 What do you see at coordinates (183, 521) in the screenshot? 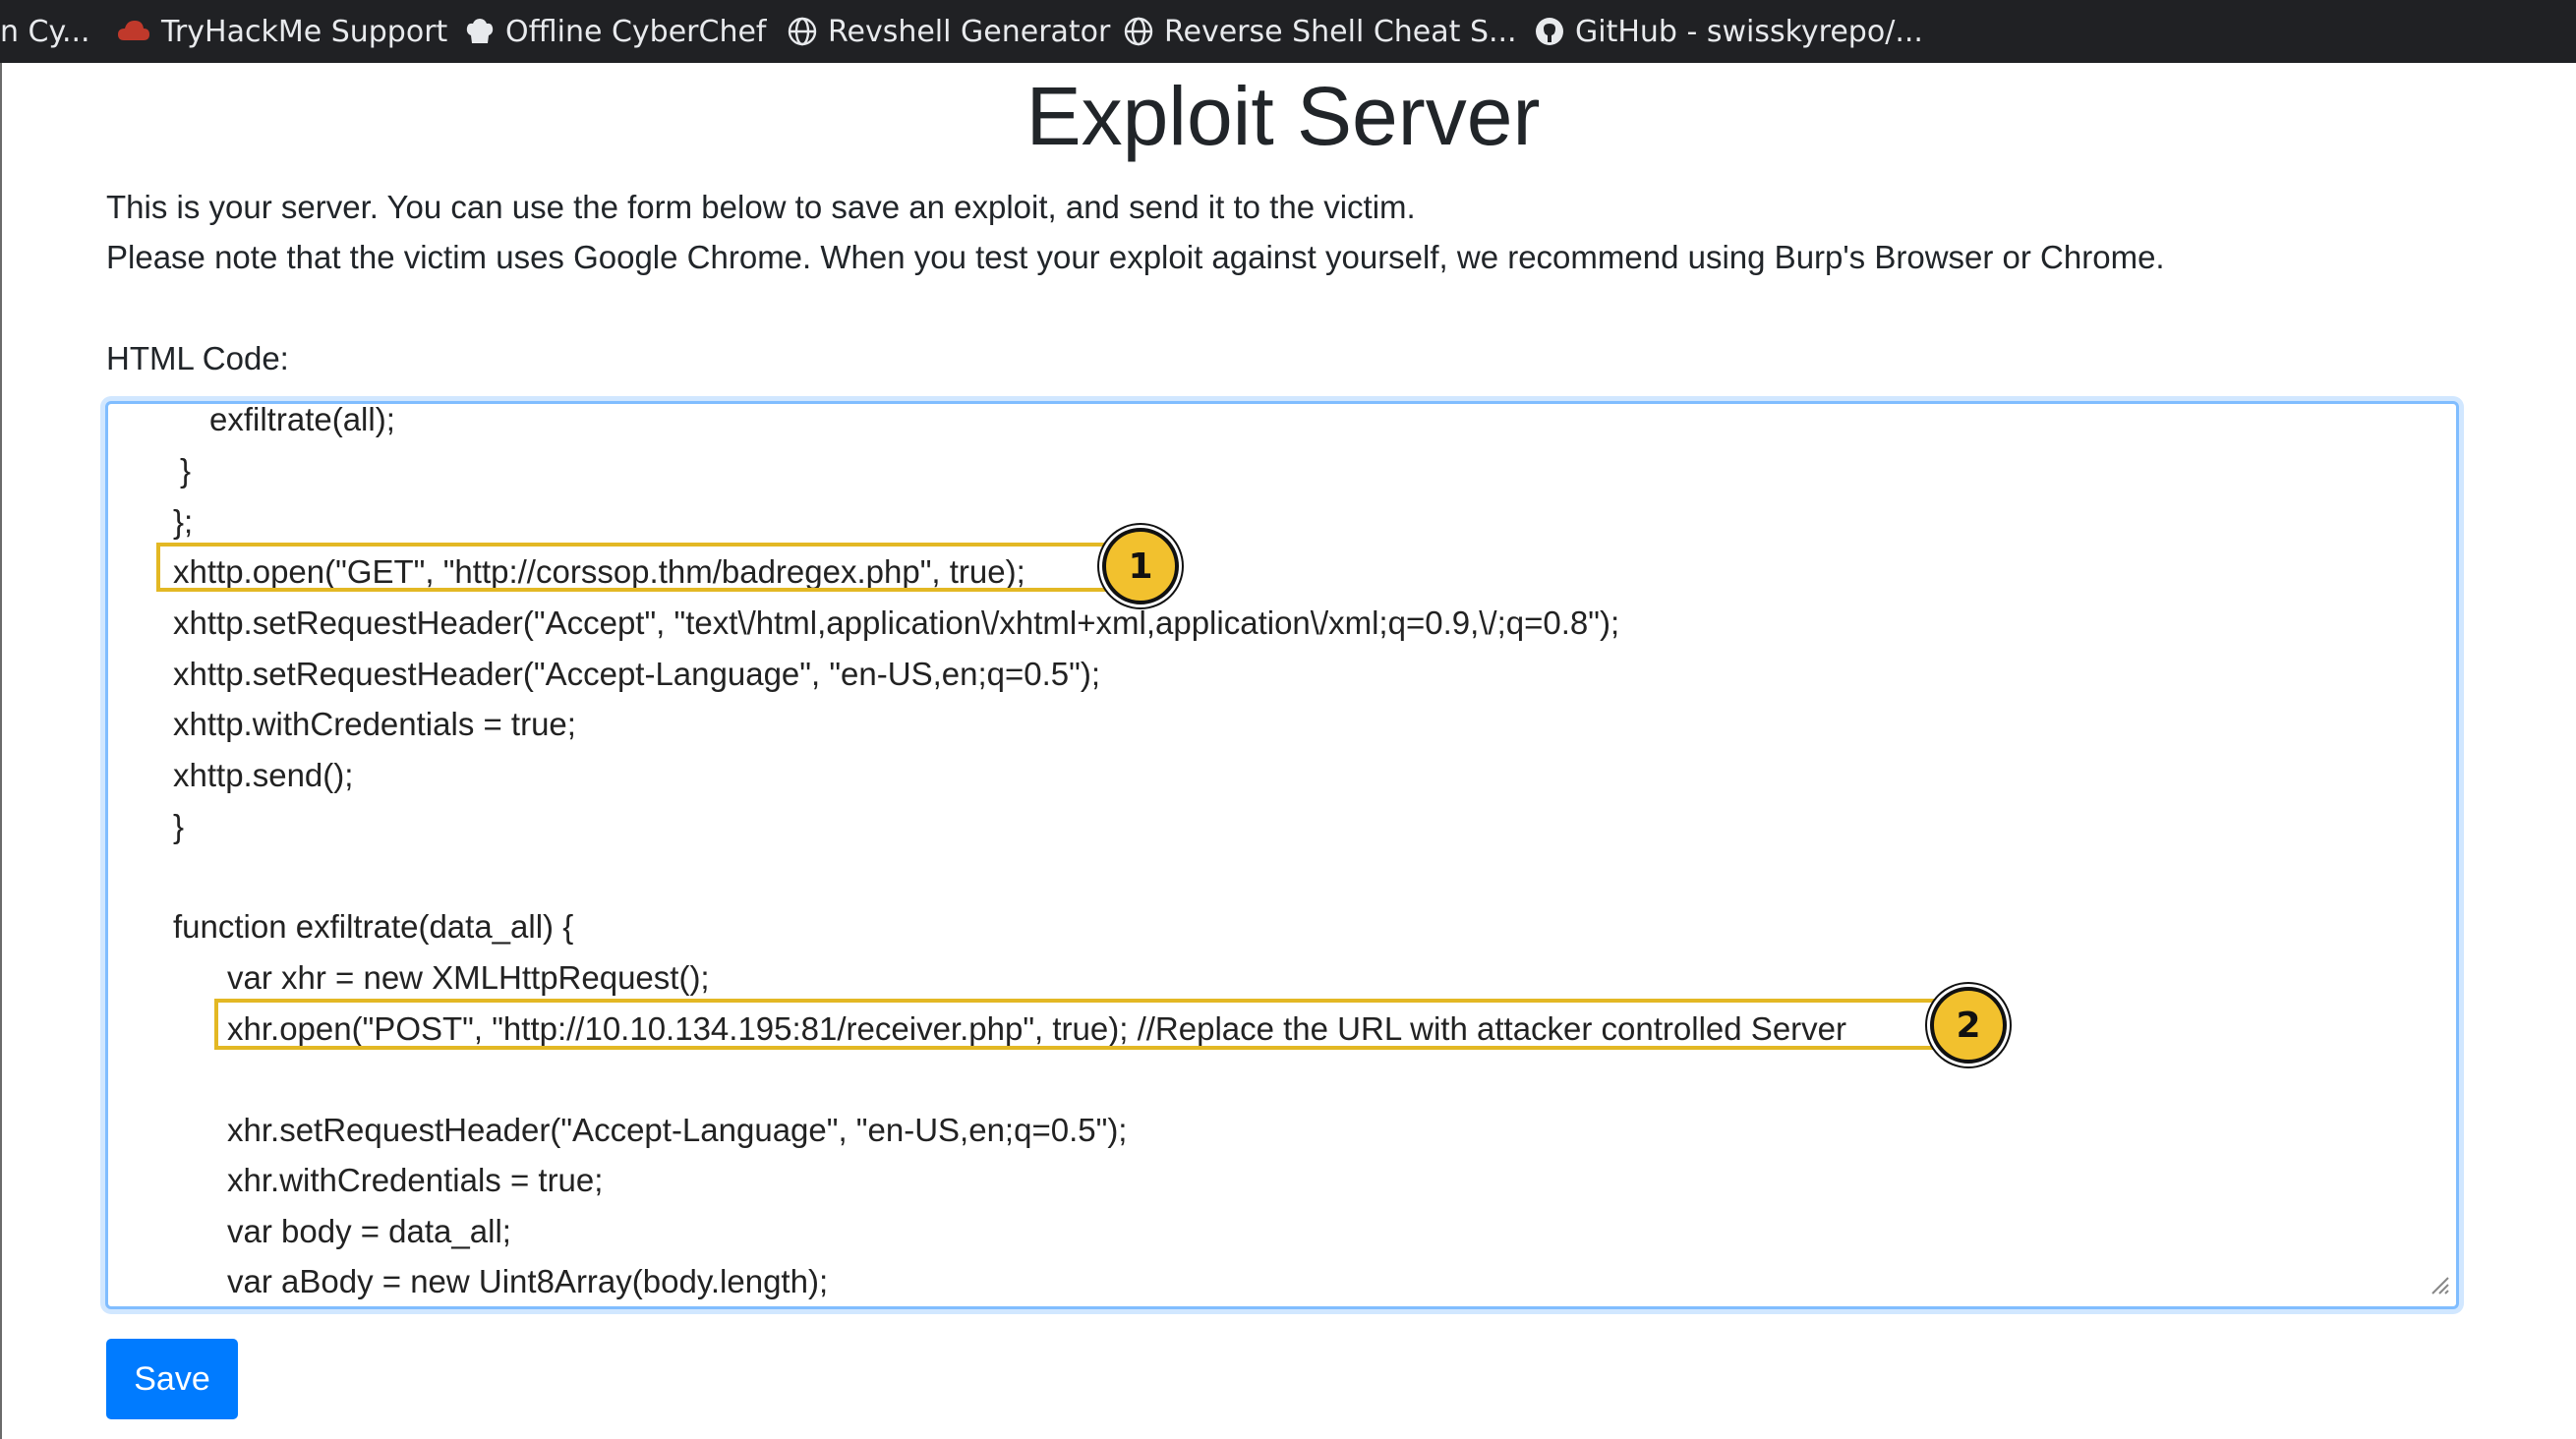
I see `code-line: };` at bounding box center [183, 521].